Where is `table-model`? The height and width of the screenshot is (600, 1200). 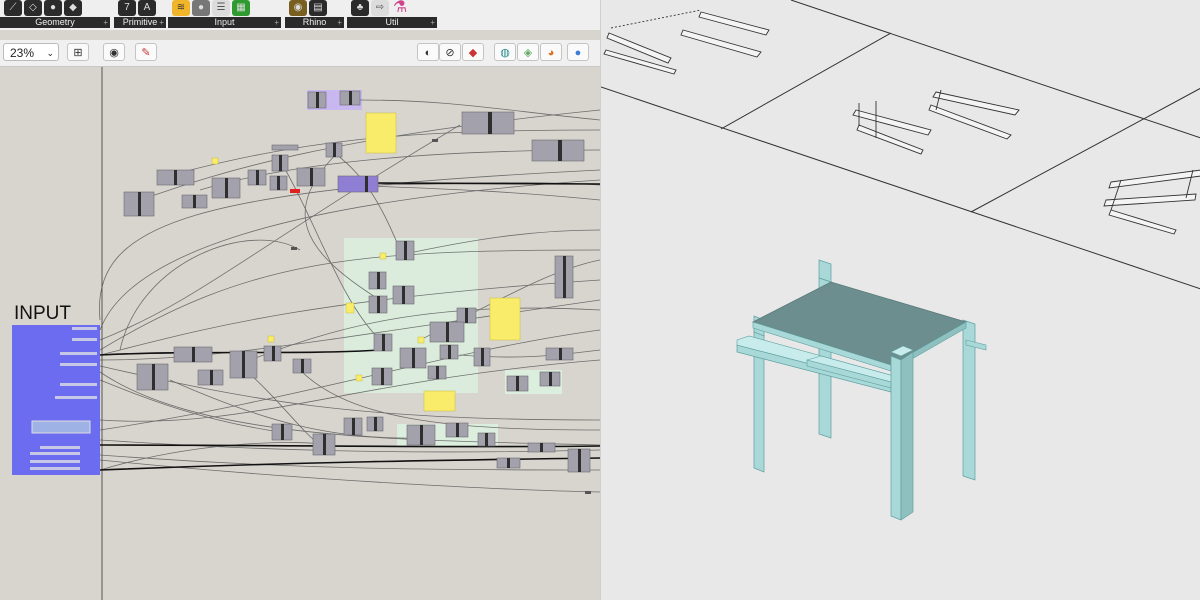 table-model is located at coordinates (861, 390).